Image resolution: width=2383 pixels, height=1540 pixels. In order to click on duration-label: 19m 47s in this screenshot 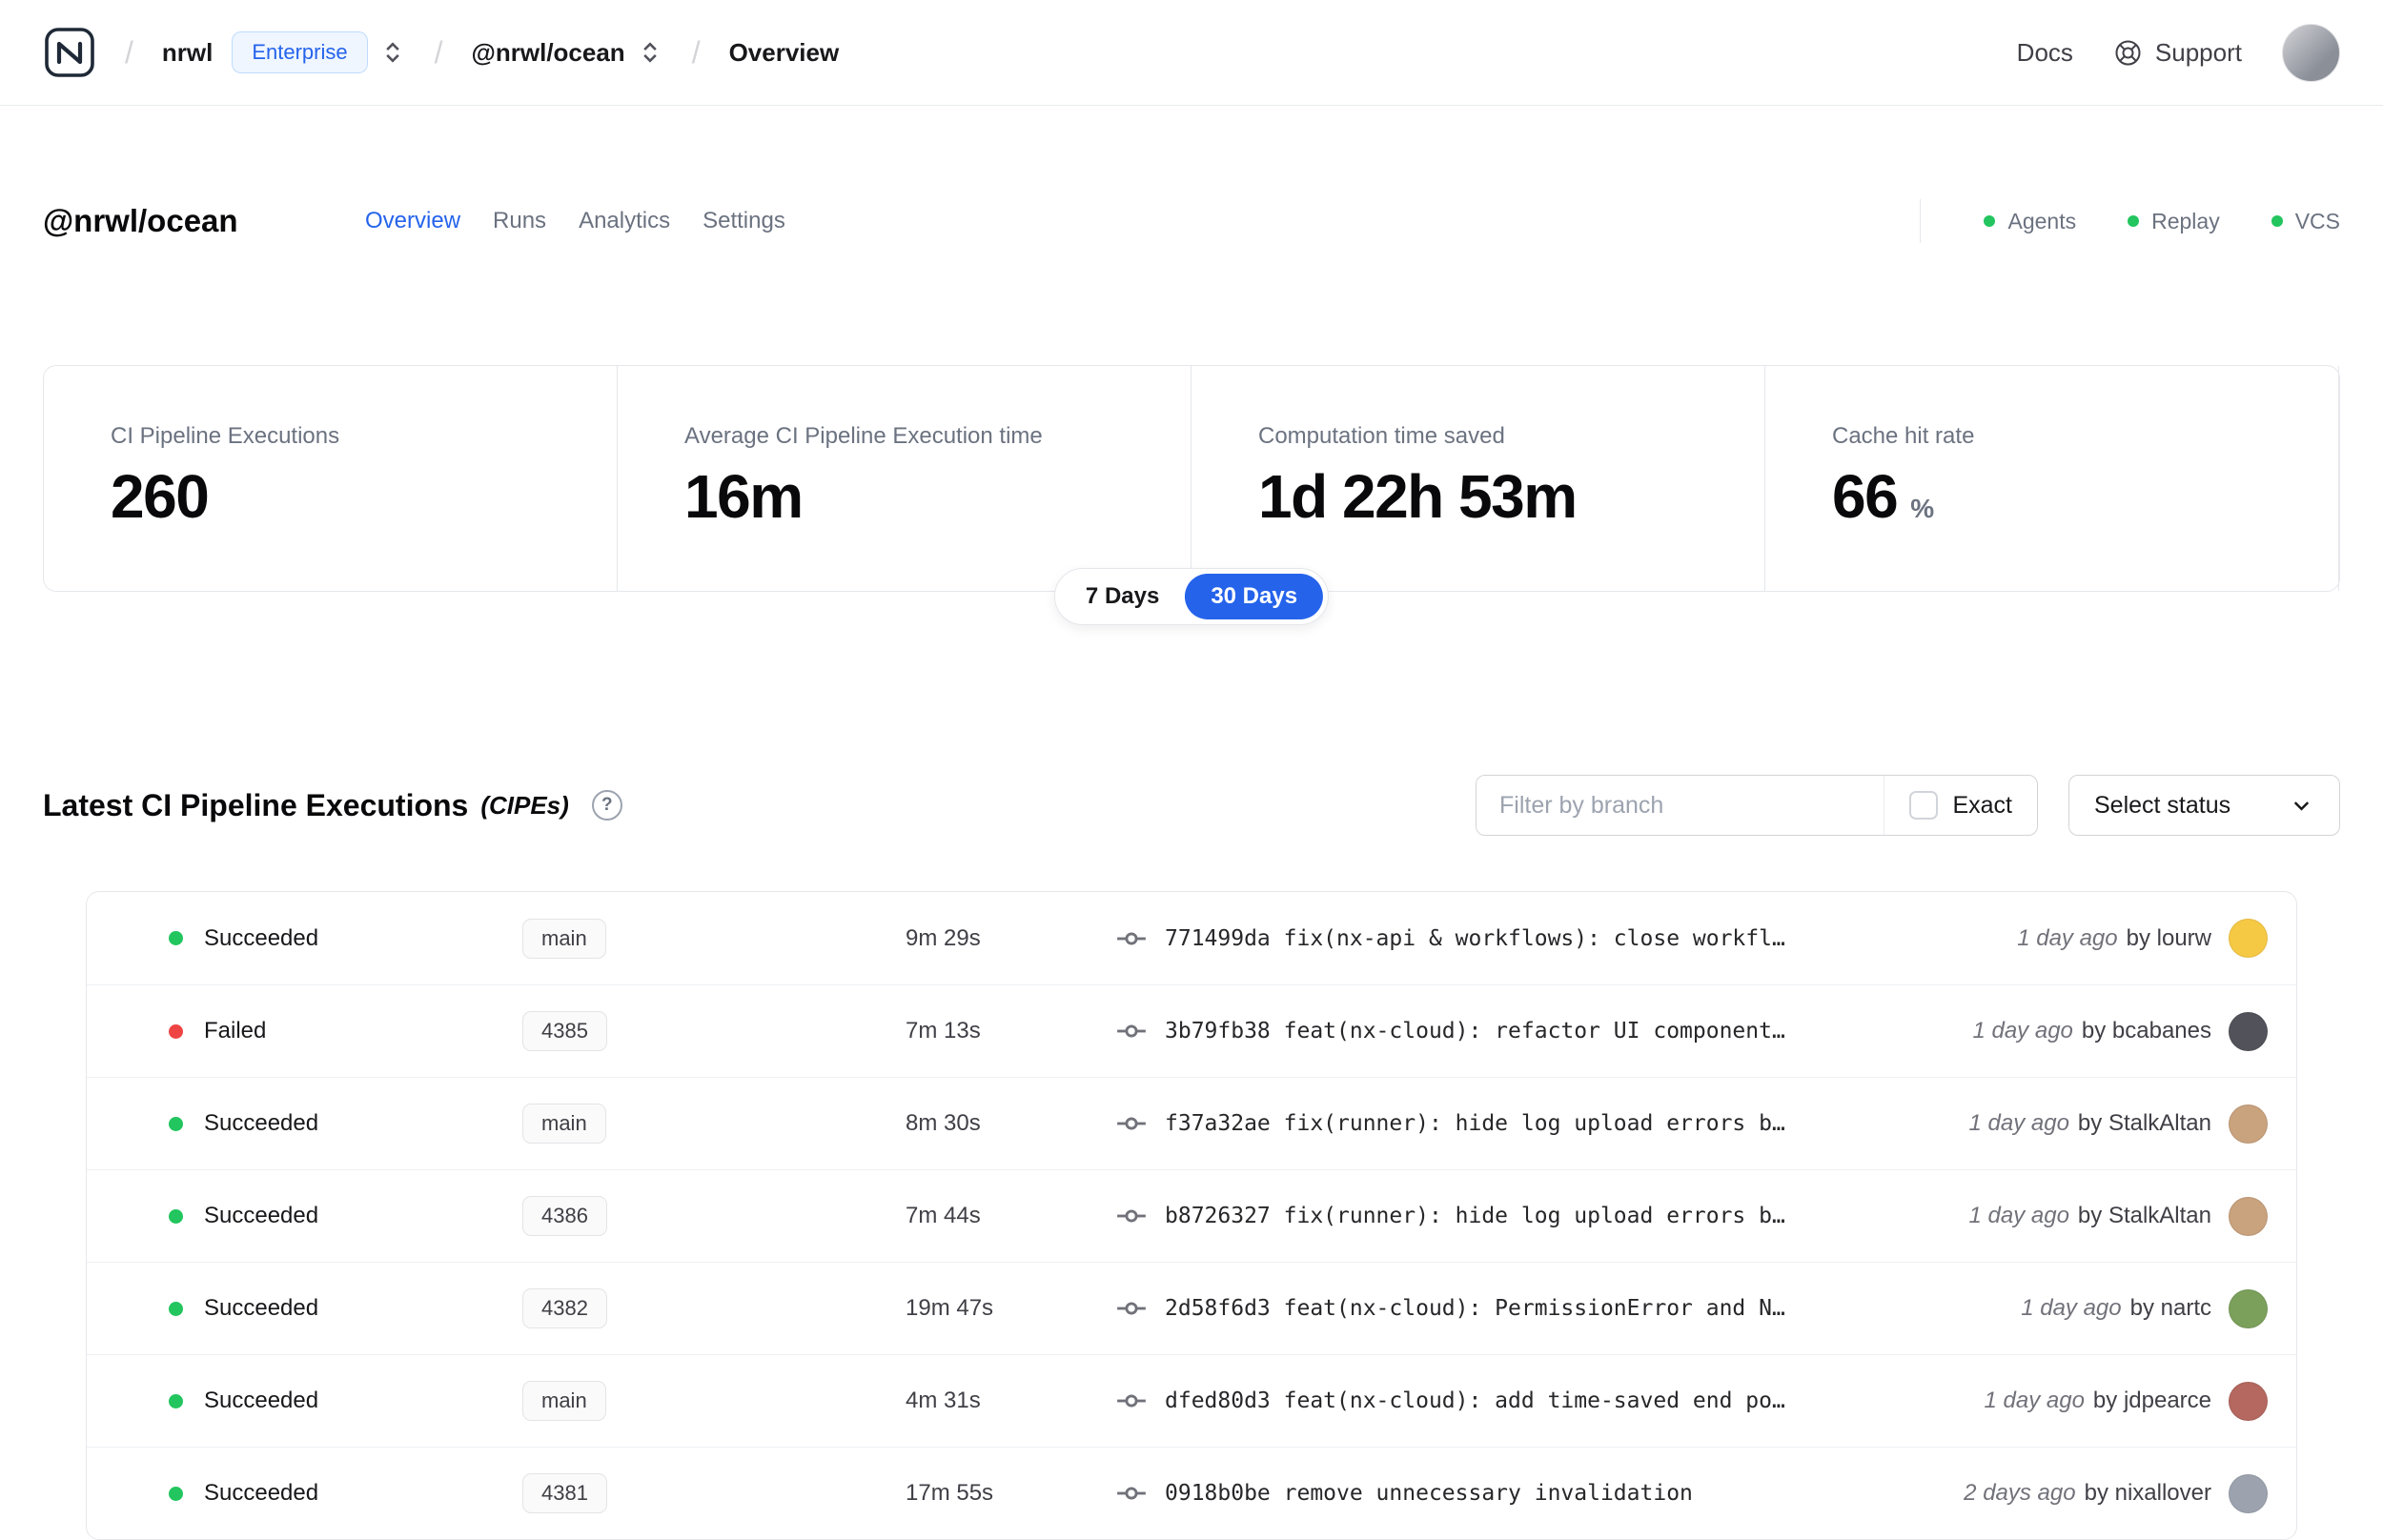, I will do `click(950, 1308)`.